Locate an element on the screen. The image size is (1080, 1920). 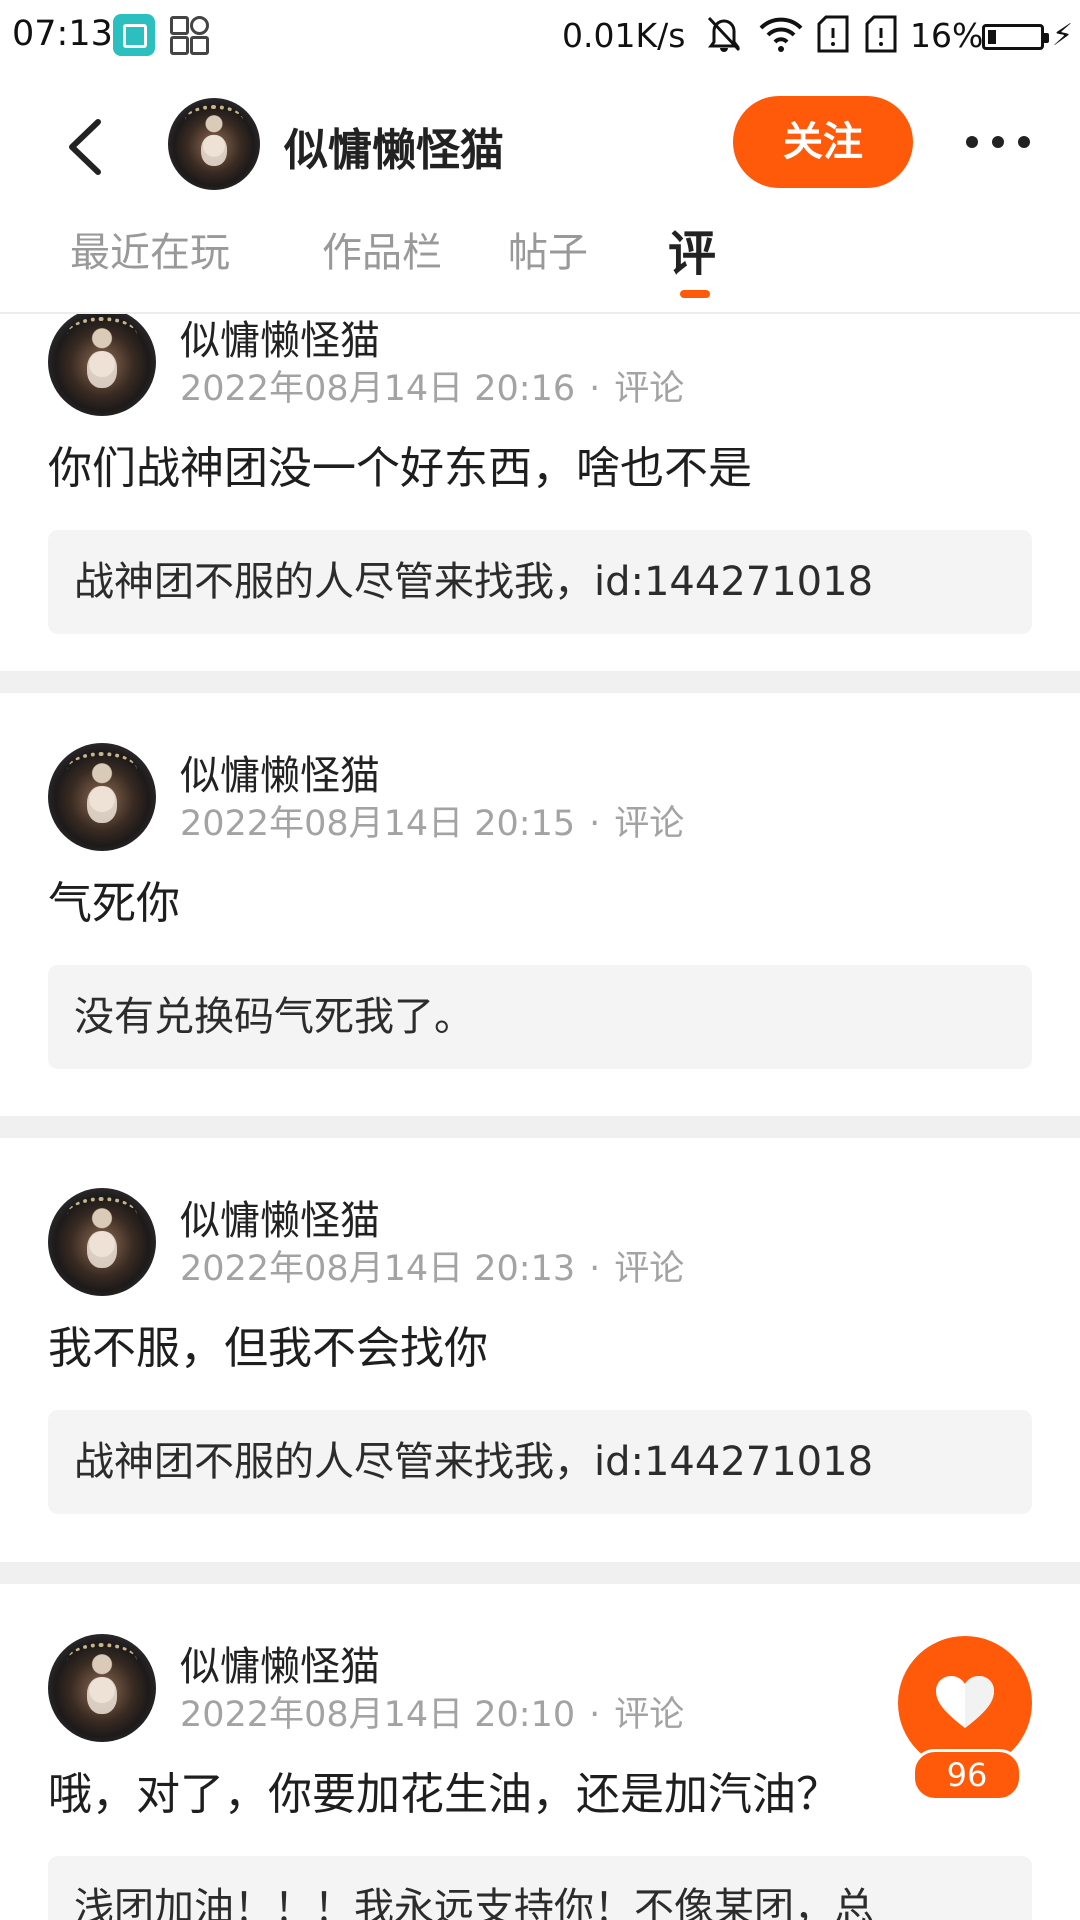
comment-date: 2022年08月14日 20:16 is located at coordinates (378, 389).